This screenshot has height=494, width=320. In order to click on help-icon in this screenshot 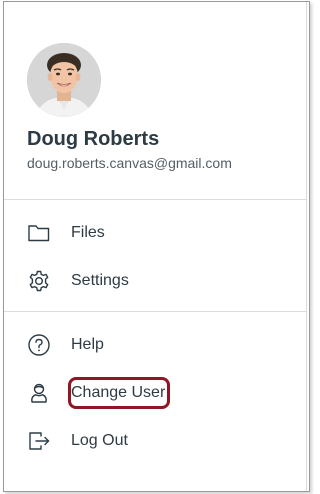, I will do `click(39, 345)`.